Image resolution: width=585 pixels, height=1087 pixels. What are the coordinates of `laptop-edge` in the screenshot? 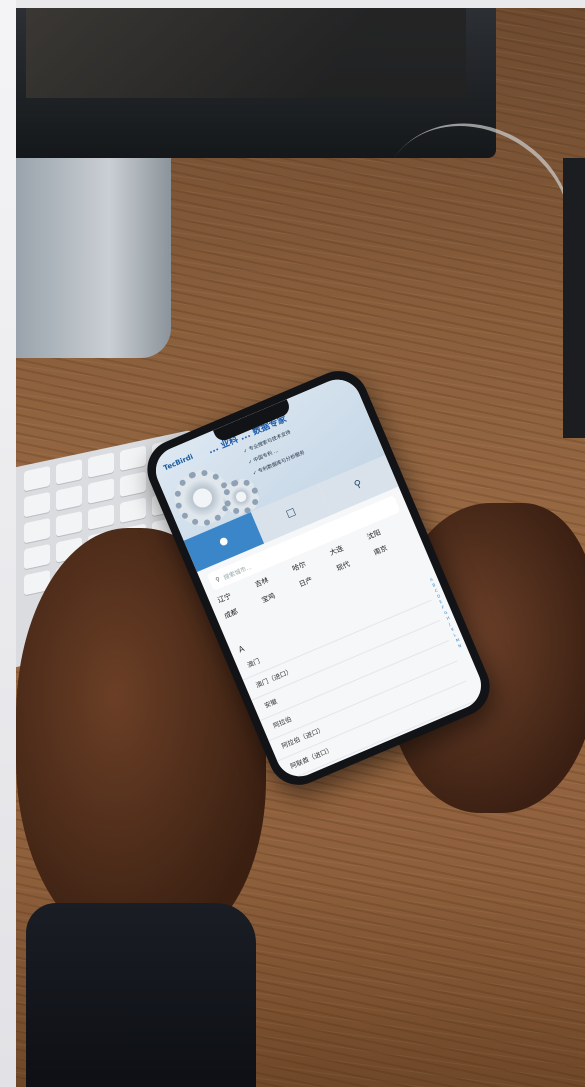 It's located at (574, 298).